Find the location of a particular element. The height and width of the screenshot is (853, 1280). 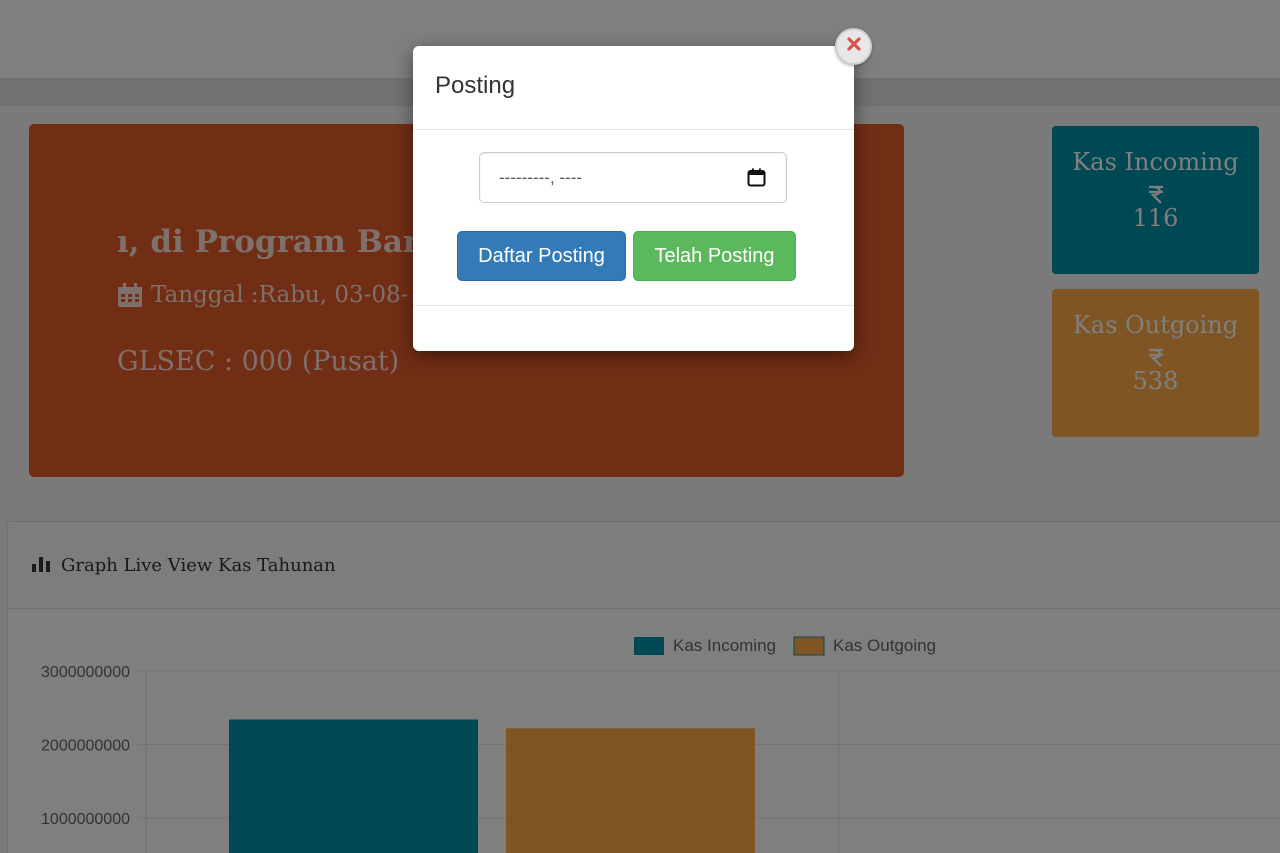

calendar-picker-icon is located at coordinates (756, 177).